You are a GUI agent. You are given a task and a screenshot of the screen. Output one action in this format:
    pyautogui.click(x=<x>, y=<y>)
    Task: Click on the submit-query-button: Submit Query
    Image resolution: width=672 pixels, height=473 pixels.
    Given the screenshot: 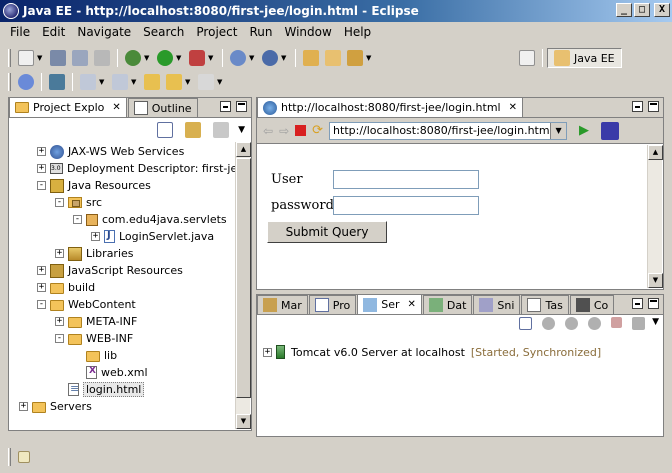 What is the action you would take?
    pyautogui.click(x=327, y=232)
    